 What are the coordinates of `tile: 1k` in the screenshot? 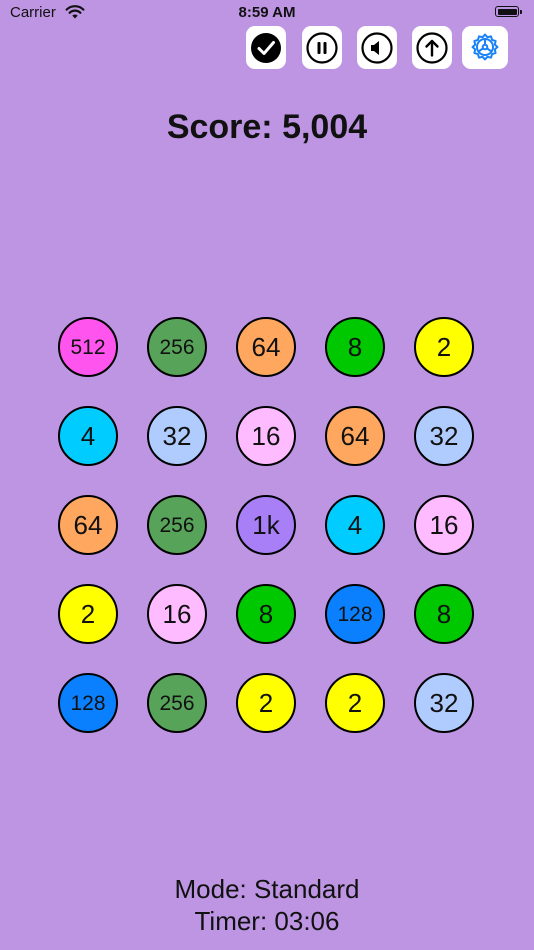 It's located at (266, 525).